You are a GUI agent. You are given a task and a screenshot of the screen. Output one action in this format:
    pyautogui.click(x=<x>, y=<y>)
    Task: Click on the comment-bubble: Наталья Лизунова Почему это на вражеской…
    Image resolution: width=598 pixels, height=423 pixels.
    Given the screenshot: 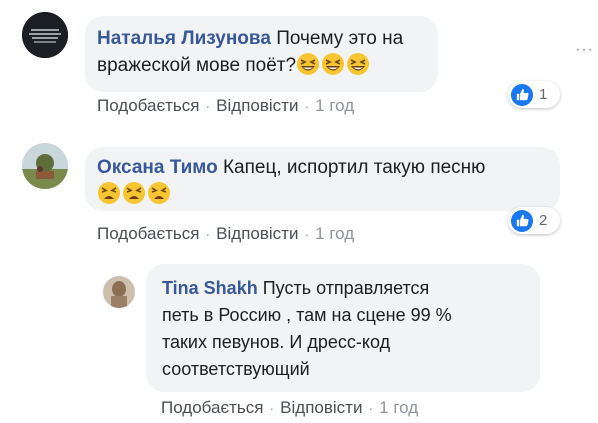 What is the action you would take?
    pyautogui.click(x=261, y=54)
    